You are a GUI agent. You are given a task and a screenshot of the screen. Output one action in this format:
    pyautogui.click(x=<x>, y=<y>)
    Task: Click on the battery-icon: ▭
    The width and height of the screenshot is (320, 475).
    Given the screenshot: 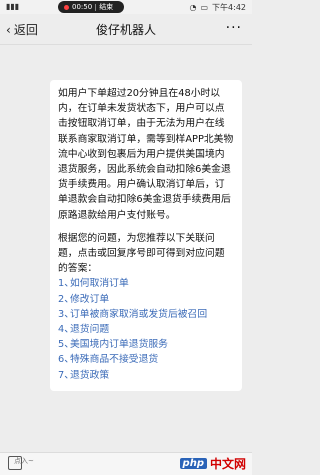 What is the action you would take?
    pyautogui.click(x=204, y=7)
    